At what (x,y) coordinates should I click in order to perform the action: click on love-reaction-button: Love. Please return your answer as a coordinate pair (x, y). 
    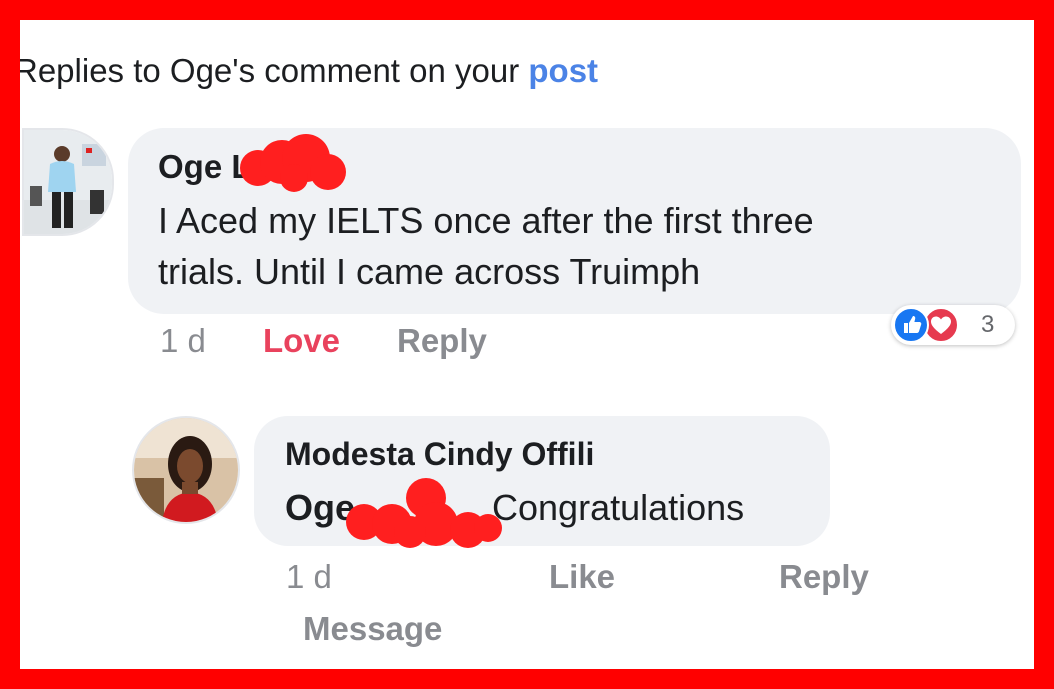
    Looking at the image, I should click on (301, 341).